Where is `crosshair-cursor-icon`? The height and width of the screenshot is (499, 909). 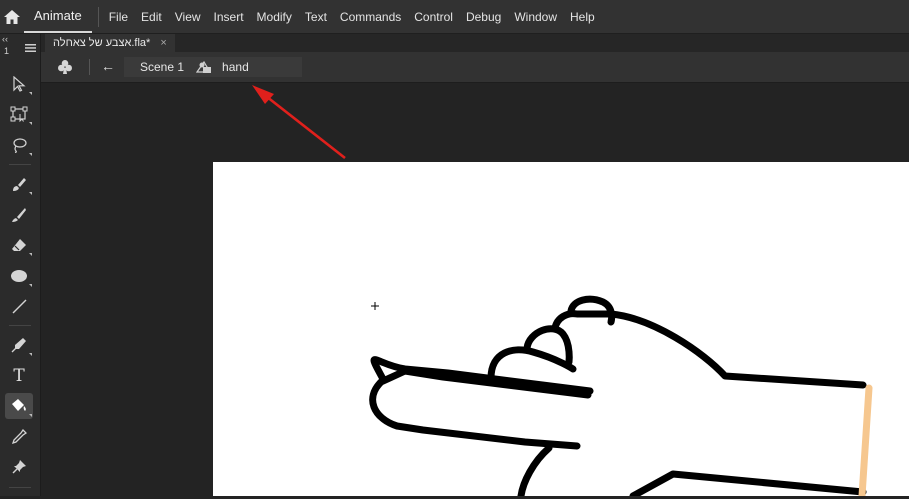 crosshair-cursor-icon is located at coordinates (375, 306).